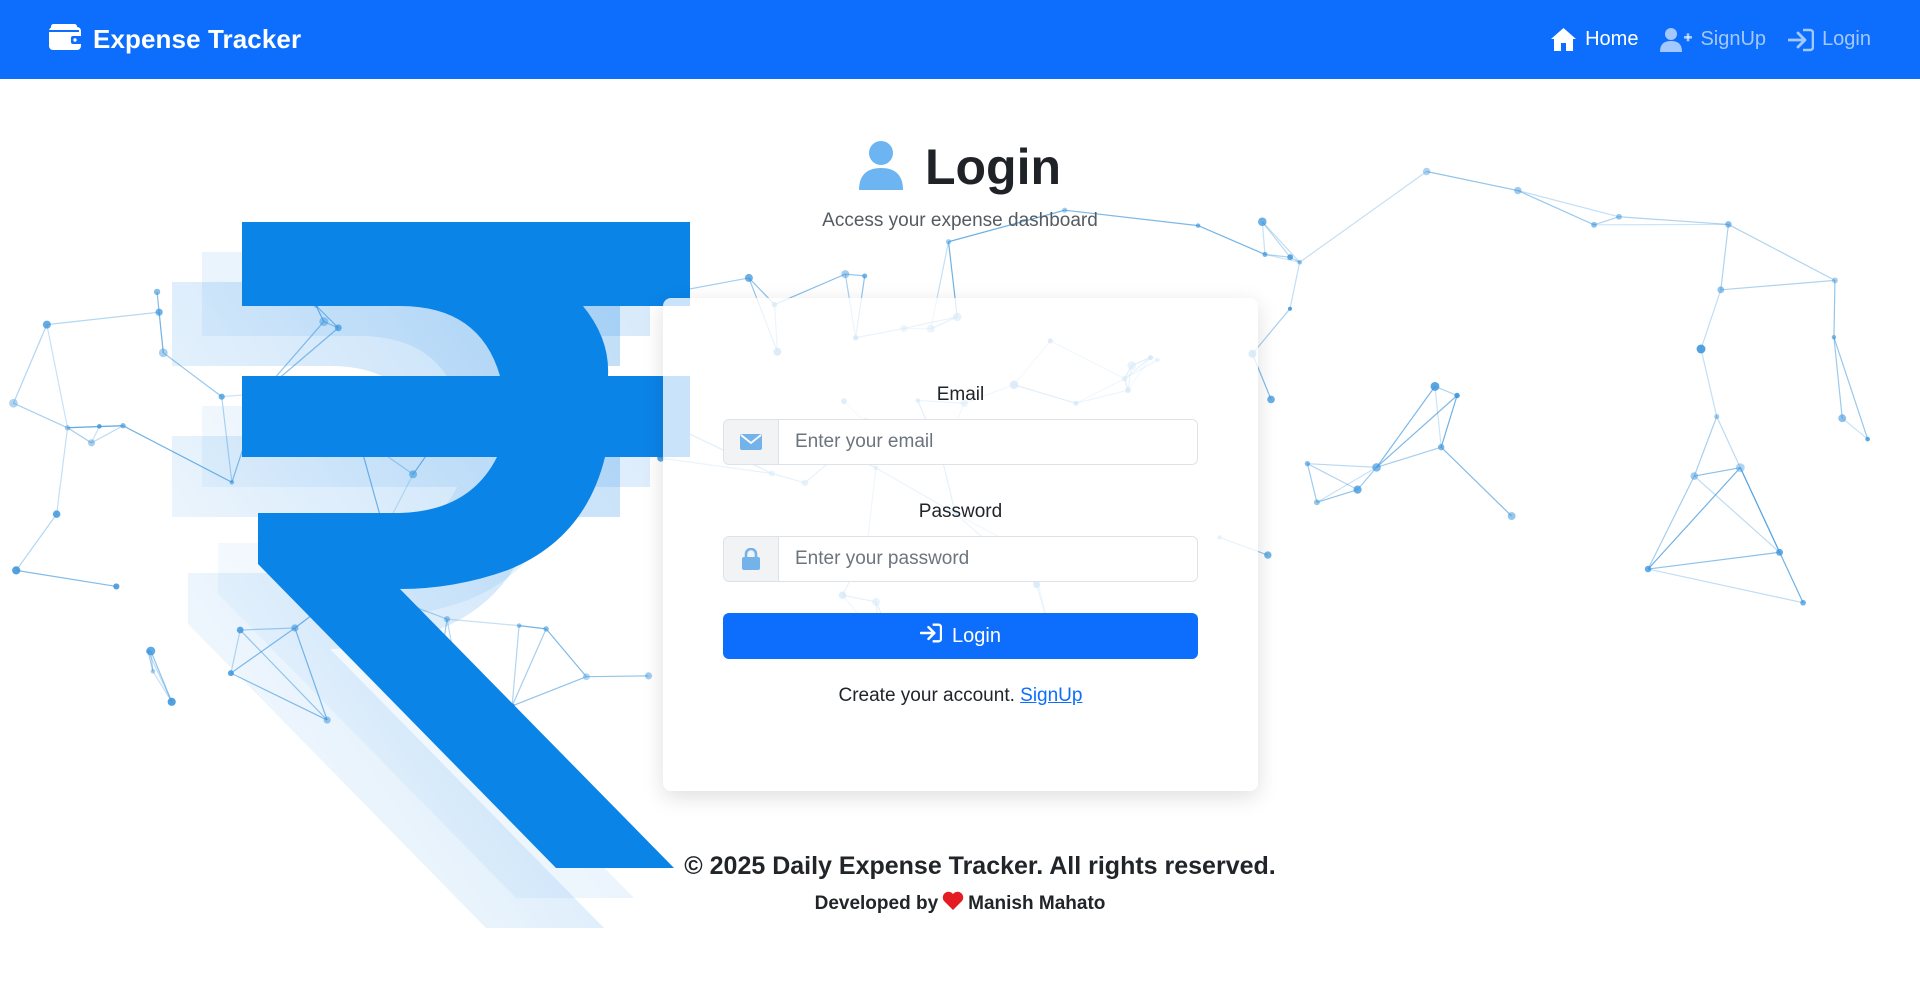 Image resolution: width=1920 pixels, height=1005 pixels. I want to click on nav-link-home: Home, so click(1594, 39).